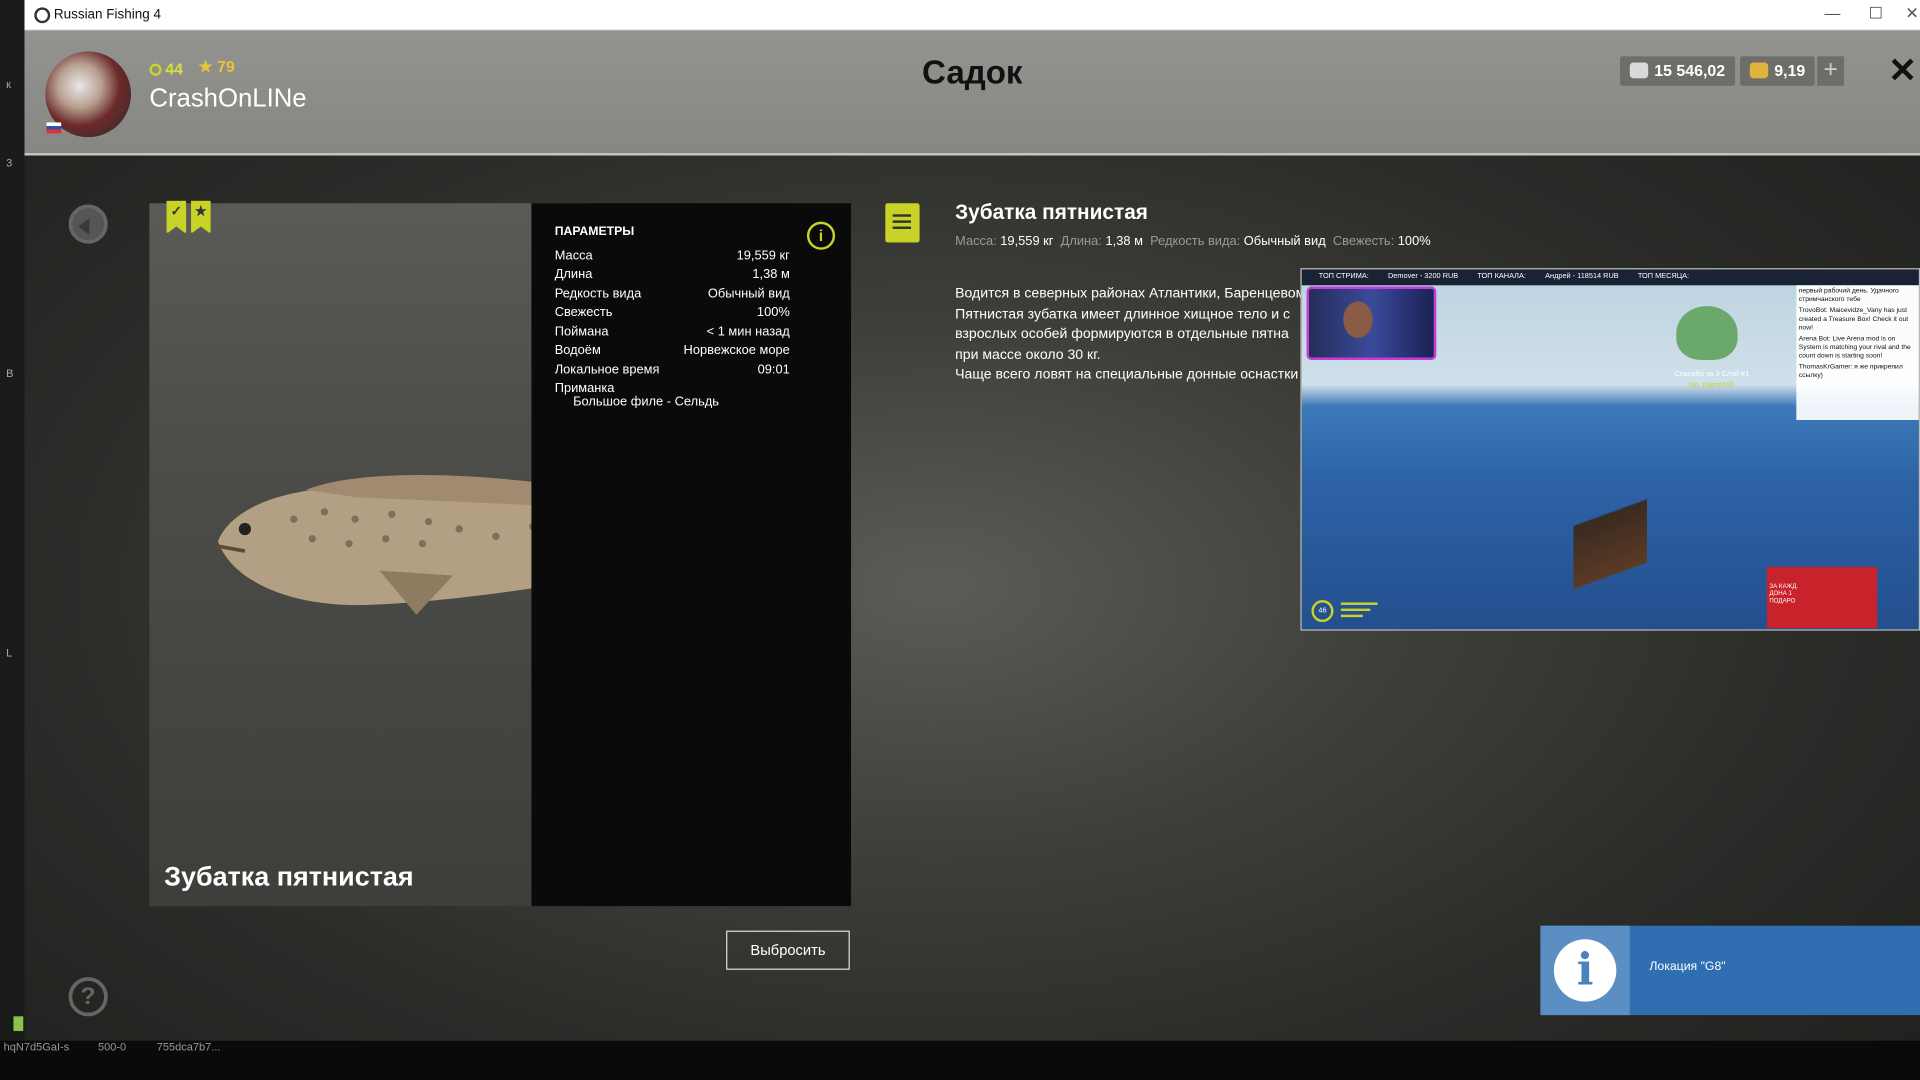 This screenshot has width=1920, height=1080. What do you see at coordinates (1712, 386) in the screenshot?
I see `donor-name: No_Name555` at bounding box center [1712, 386].